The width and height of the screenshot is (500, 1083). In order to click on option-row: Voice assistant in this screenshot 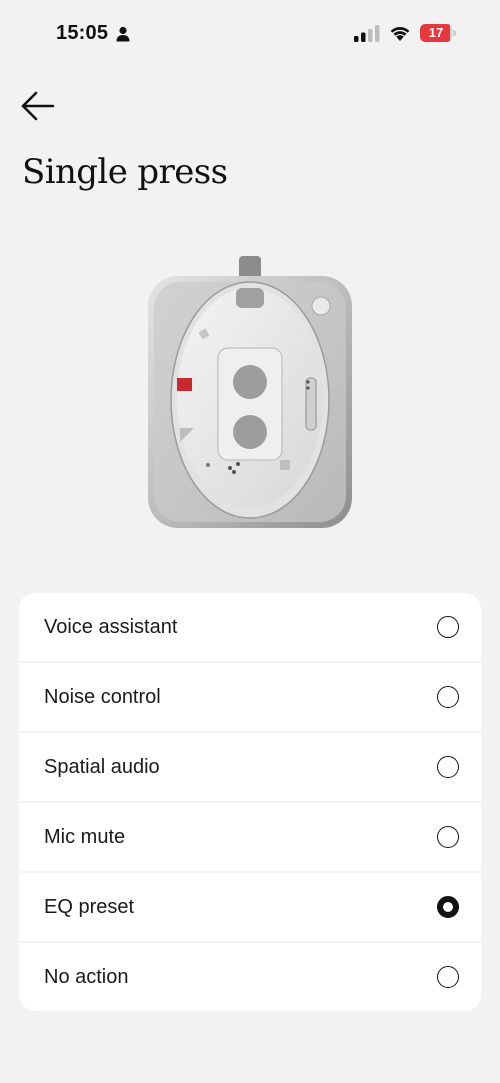, I will do `click(250, 627)`.